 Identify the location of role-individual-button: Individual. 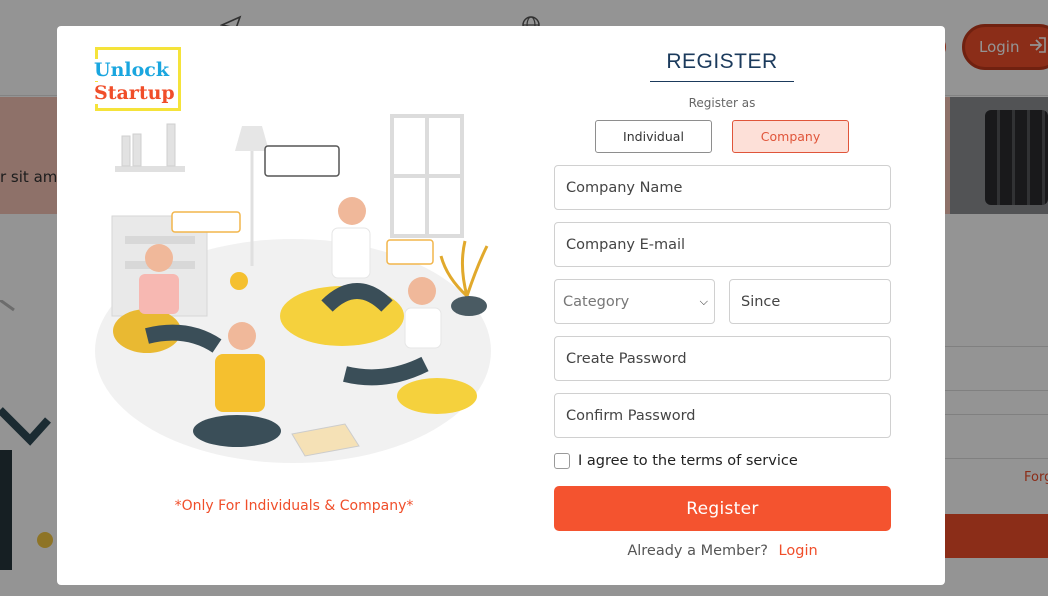
(653, 136).